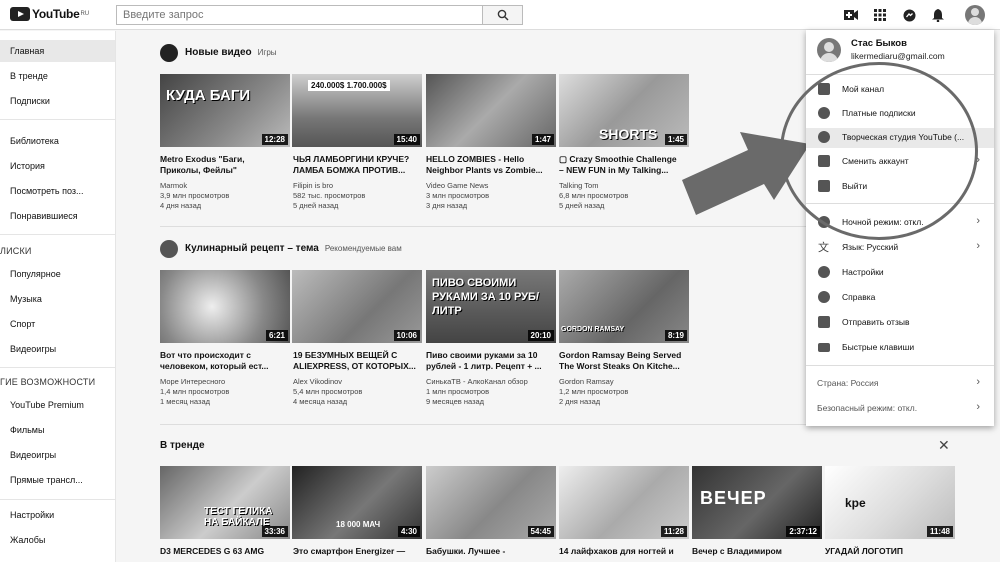 The height and width of the screenshot is (562, 1000). I want to click on duration-badge: 54:45, so click(540, 531).